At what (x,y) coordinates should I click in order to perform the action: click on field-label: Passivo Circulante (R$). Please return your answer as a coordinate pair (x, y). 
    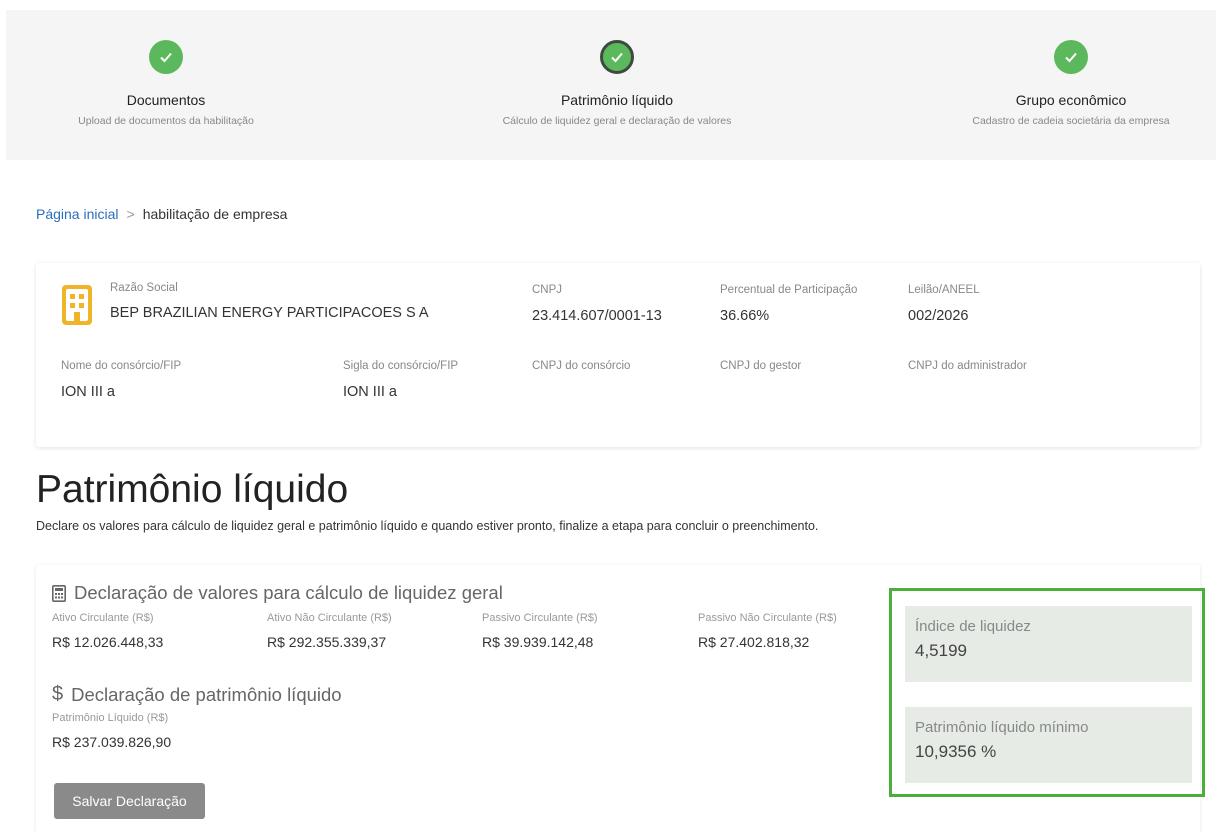
    Looking at the image, I should click on (540, 618).